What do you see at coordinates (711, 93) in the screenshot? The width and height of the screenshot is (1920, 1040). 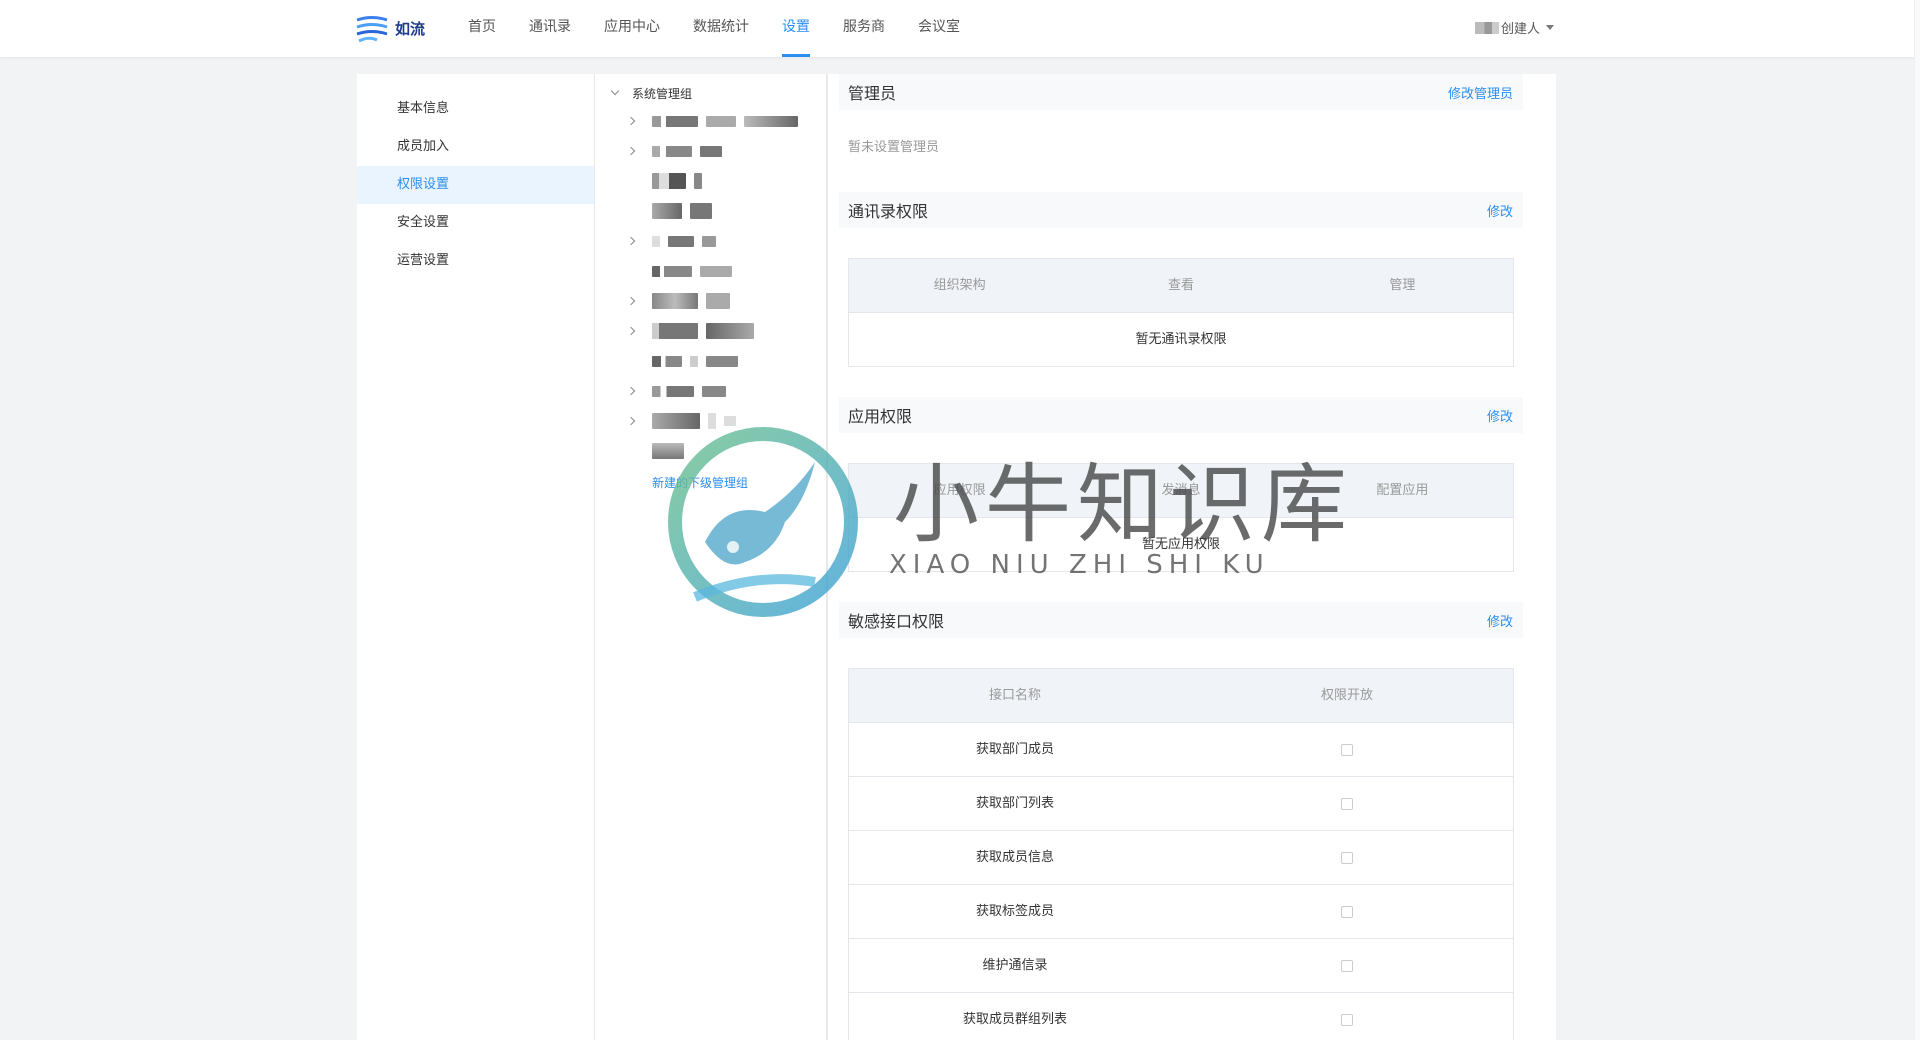 I see `tree-root: 系统管理组` at bounding box center [711, 93].